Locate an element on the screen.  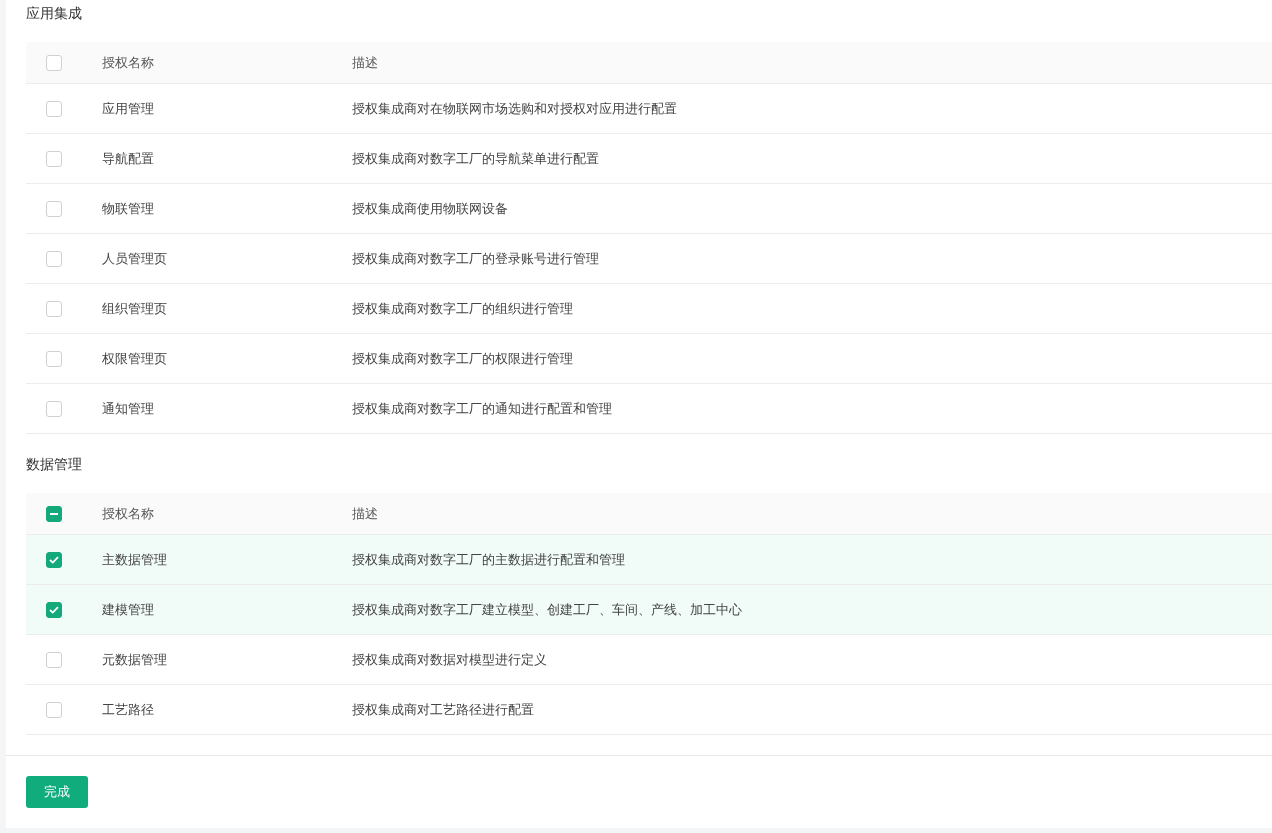
table-row: 建模管理 授权集成商对数字工厂建立模型、创建工厂、车间、产线、加工中心 is located at coordinates (649, 610).